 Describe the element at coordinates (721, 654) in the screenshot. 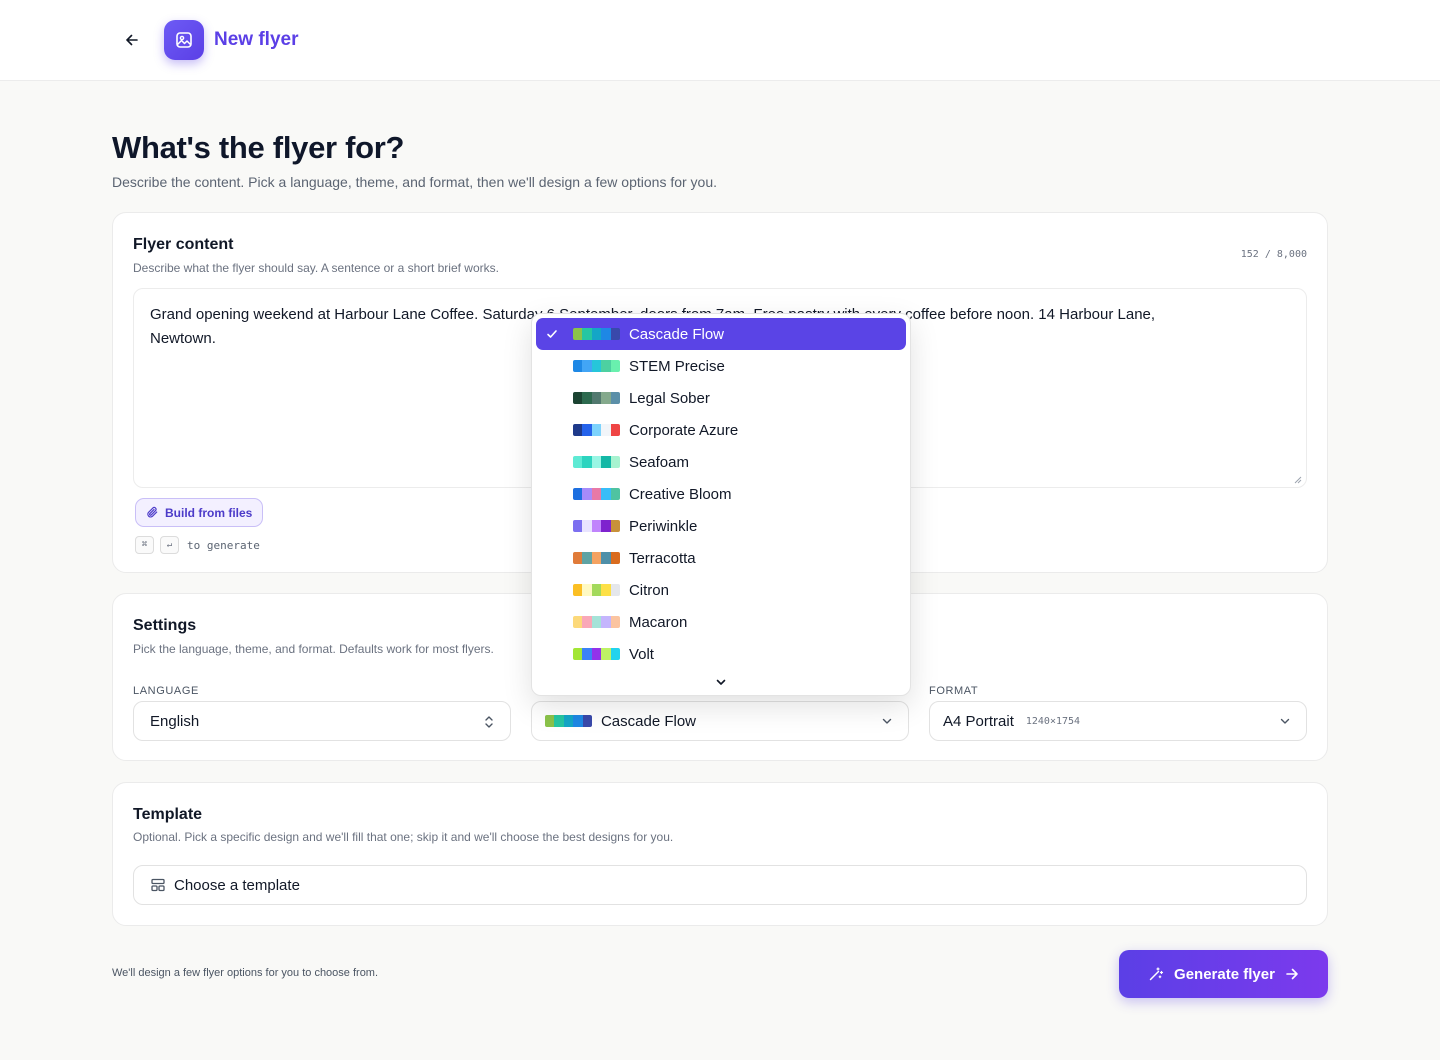

I see `theme-option: Volt` at that location.